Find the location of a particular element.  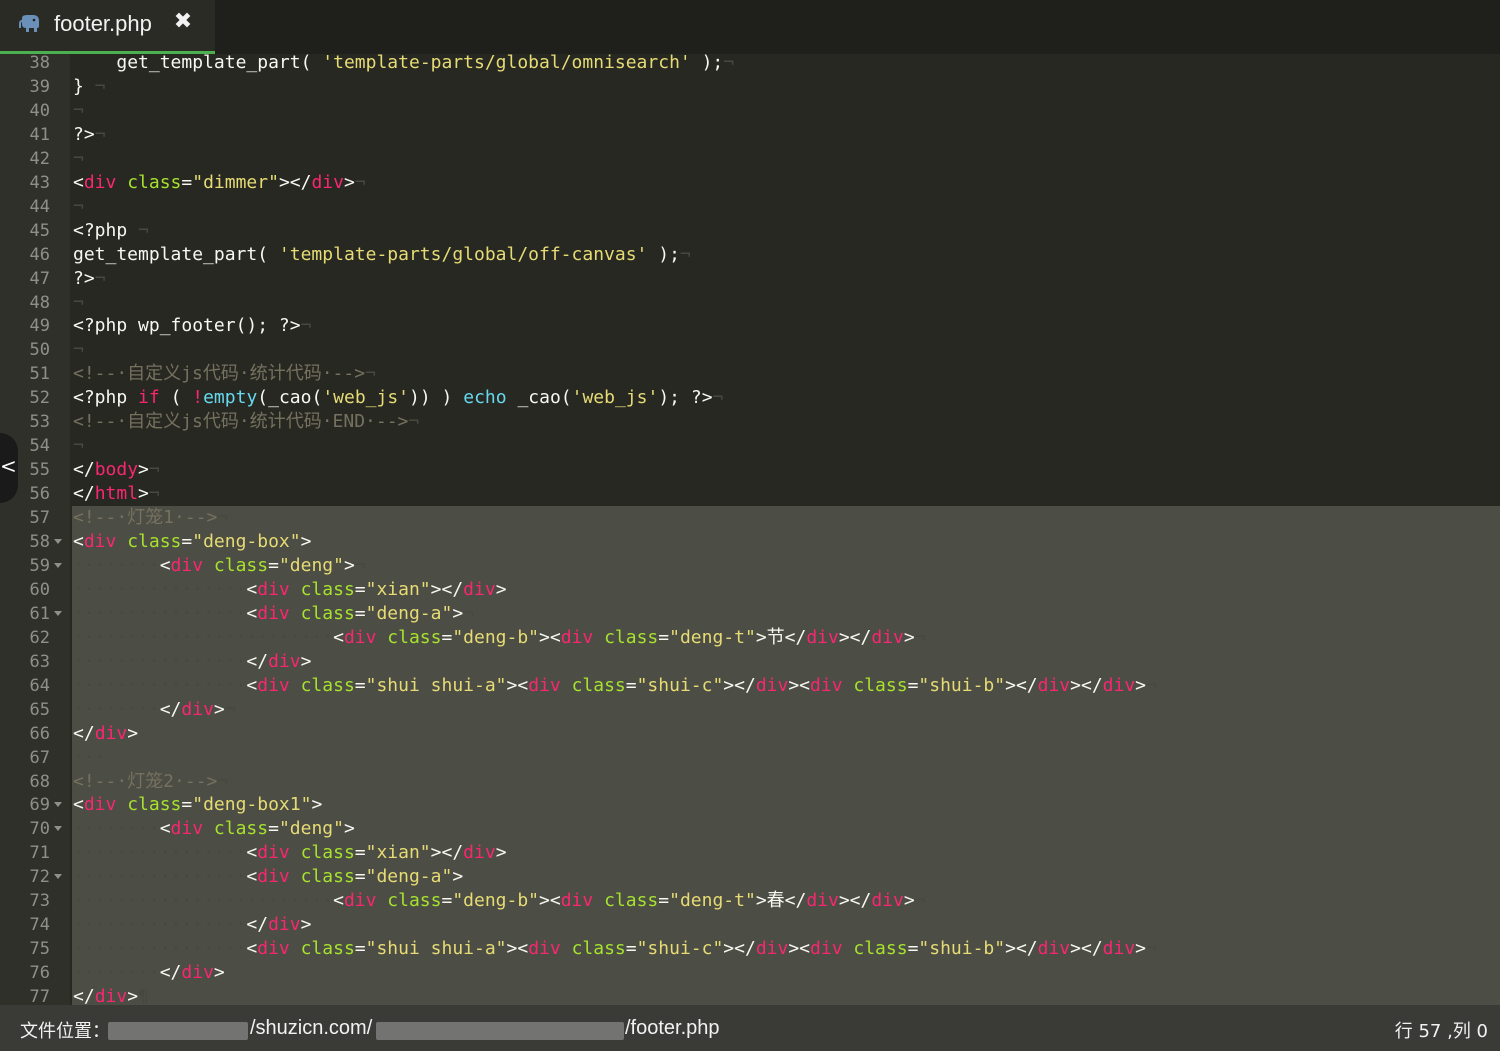

code-line: 66 </div> is located at coordinates (750, 734).